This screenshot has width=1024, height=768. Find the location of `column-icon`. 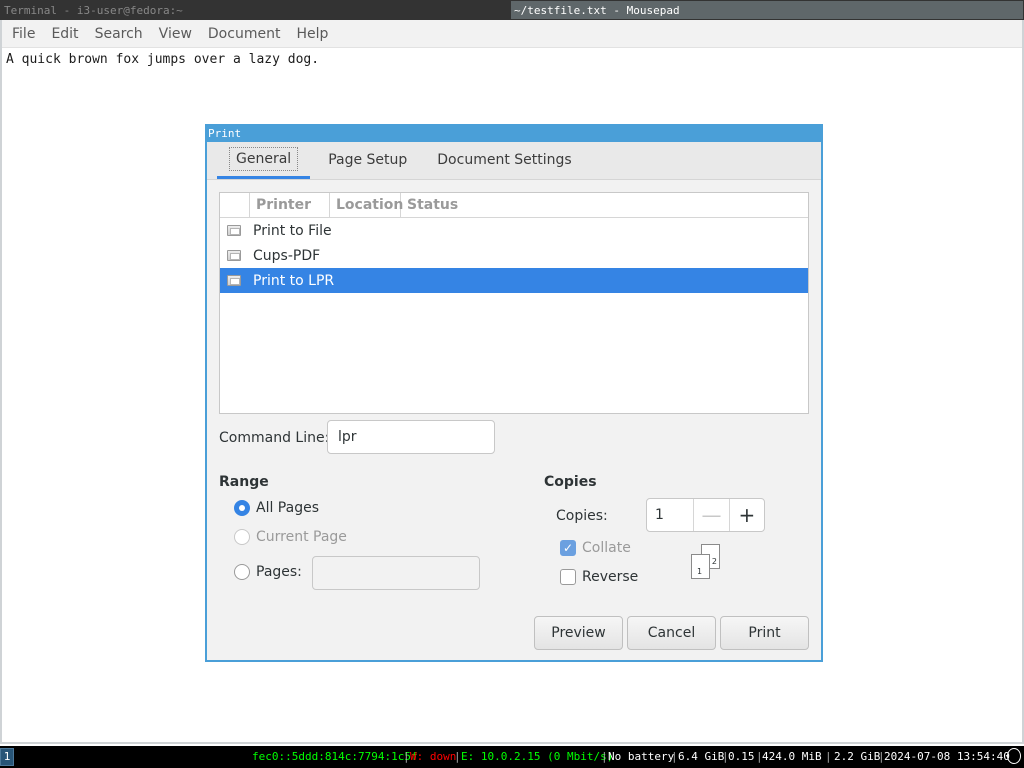

column-icon is located at coordinates (235, 205).